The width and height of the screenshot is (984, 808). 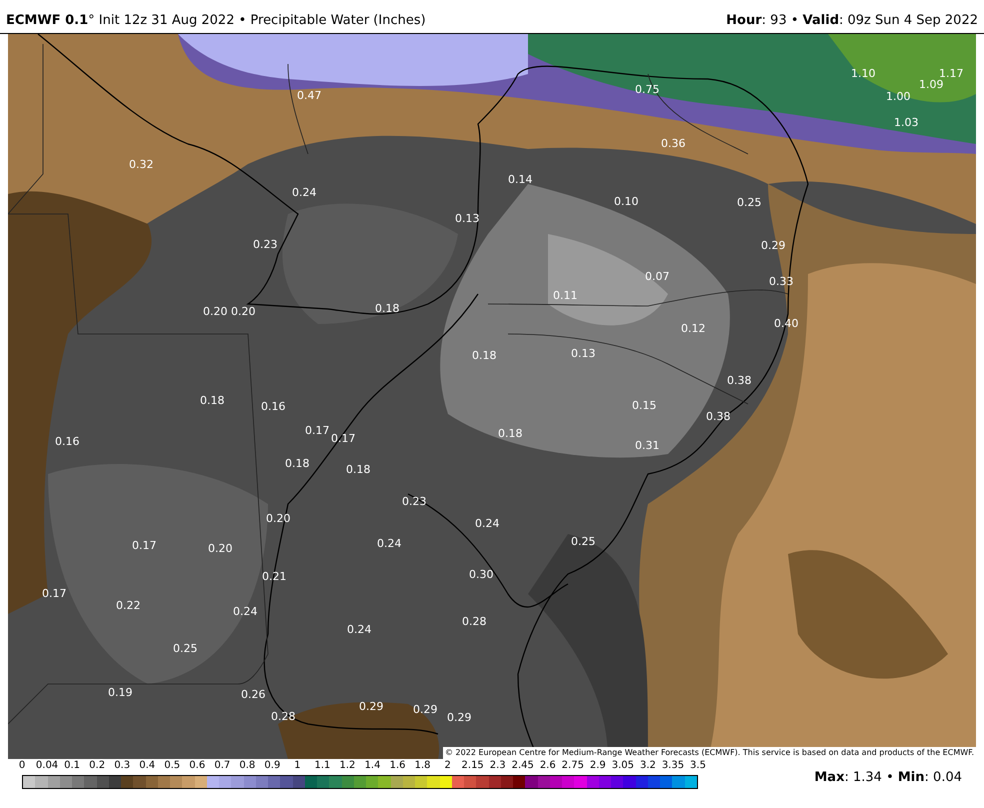 What do you see at coordinates (297, 766) in the screenshot?
I see `legend-tick-label: 1` at bounding box center [297, 766].